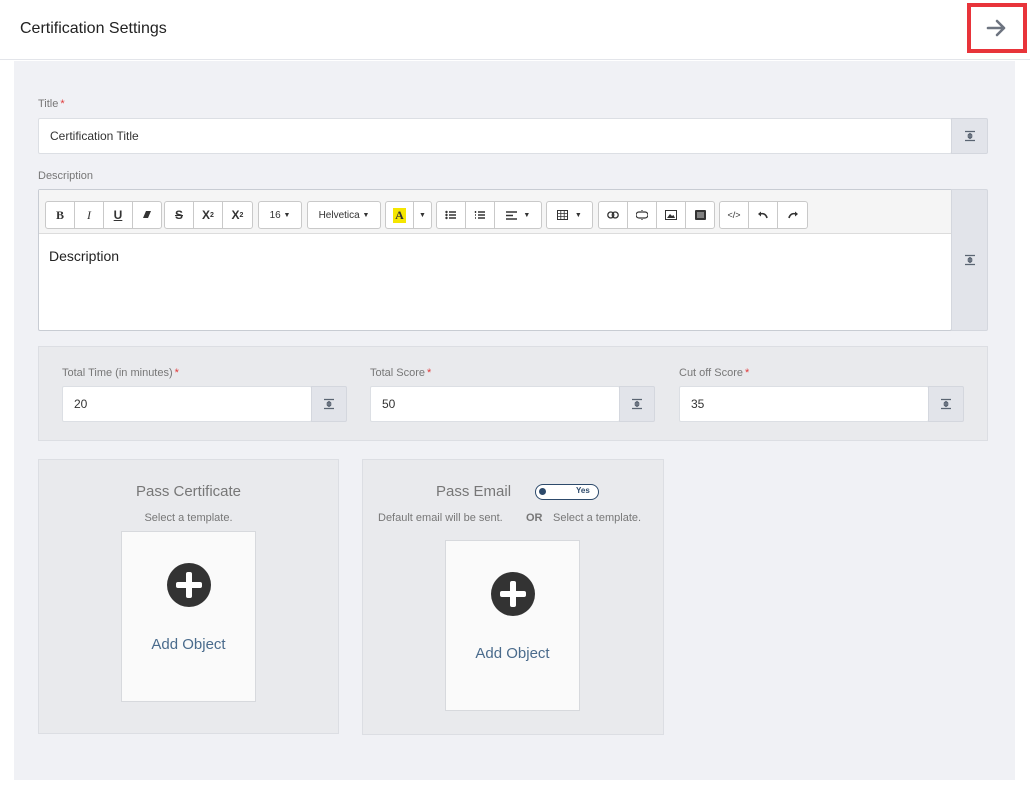  What do you see at coordinates (597, 518) in the screenshot?
I see `select-template-text: Select a template.` at bounding box center [597, 518].